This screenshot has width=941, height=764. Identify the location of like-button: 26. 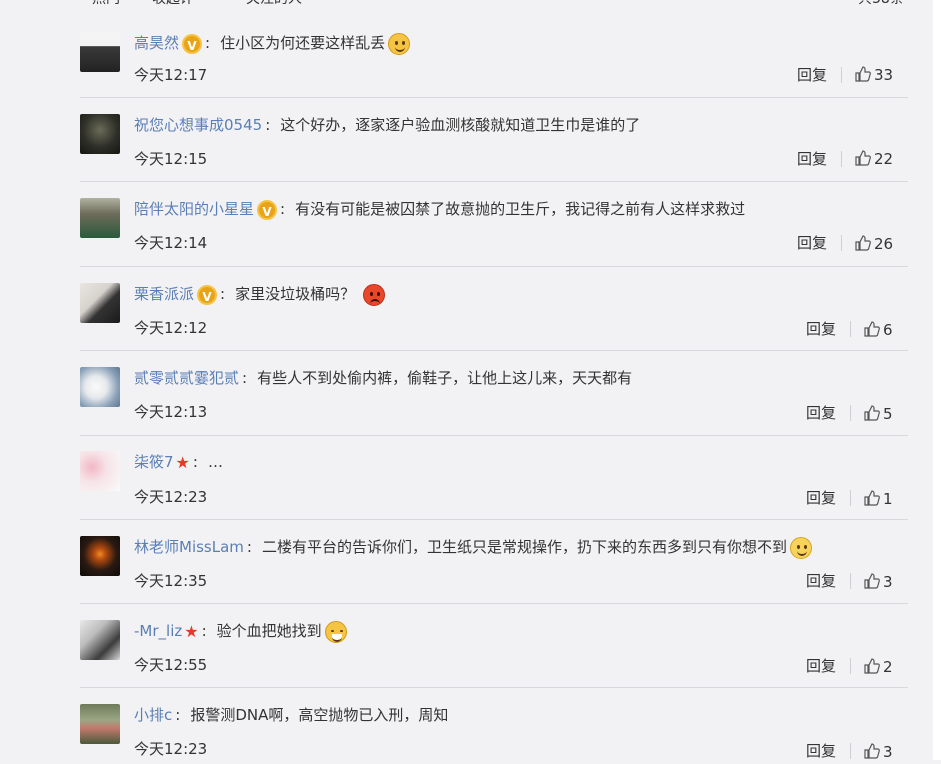
(874, 244).